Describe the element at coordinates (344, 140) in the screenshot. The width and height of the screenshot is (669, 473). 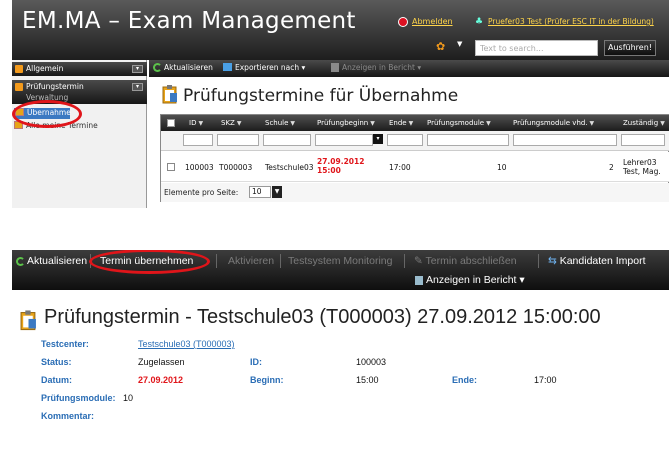
I see `filter-beginn-input` at that location.